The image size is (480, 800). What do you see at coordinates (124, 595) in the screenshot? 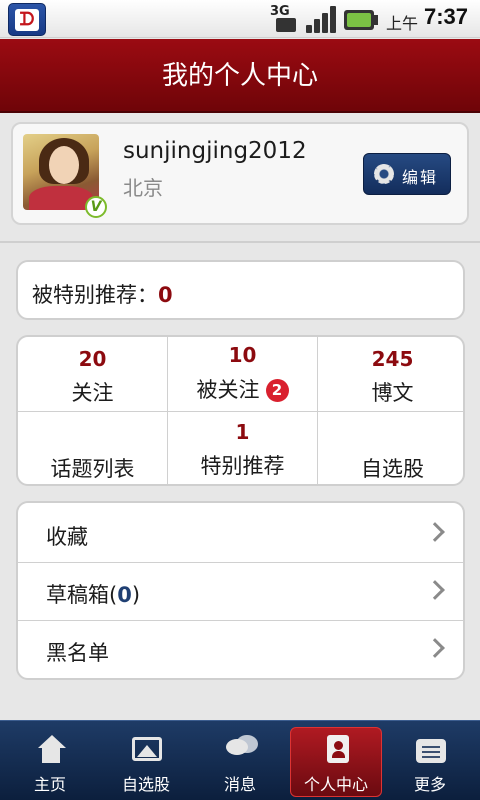
I see `drafts-count: 0` at bounding box center [124, 595].